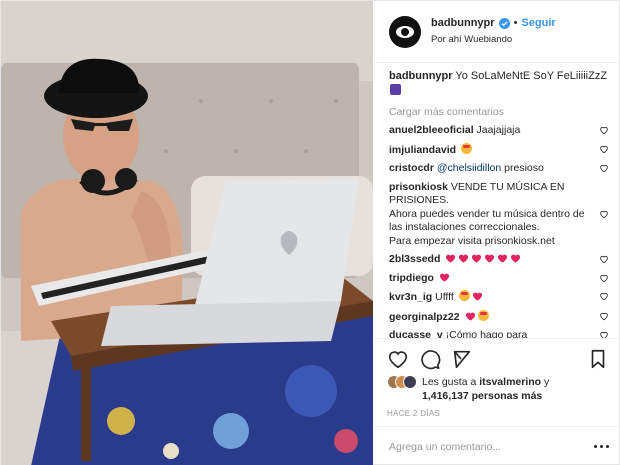 The height and width of the screenshot is (465, 620). I want to click on comment-username: prisonkiosk, so click(418, 187).